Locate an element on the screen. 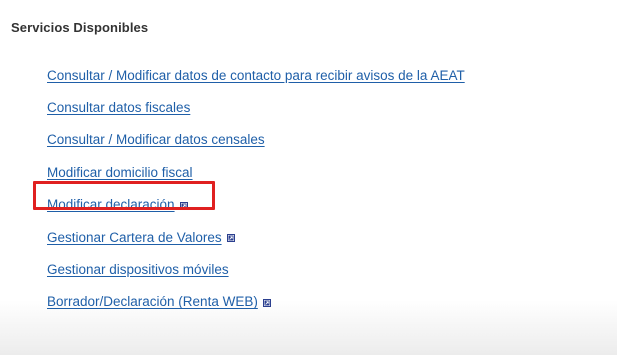  service-item-census-data: Consultar / Modificar datos censales is located at coordinates (256, 140).